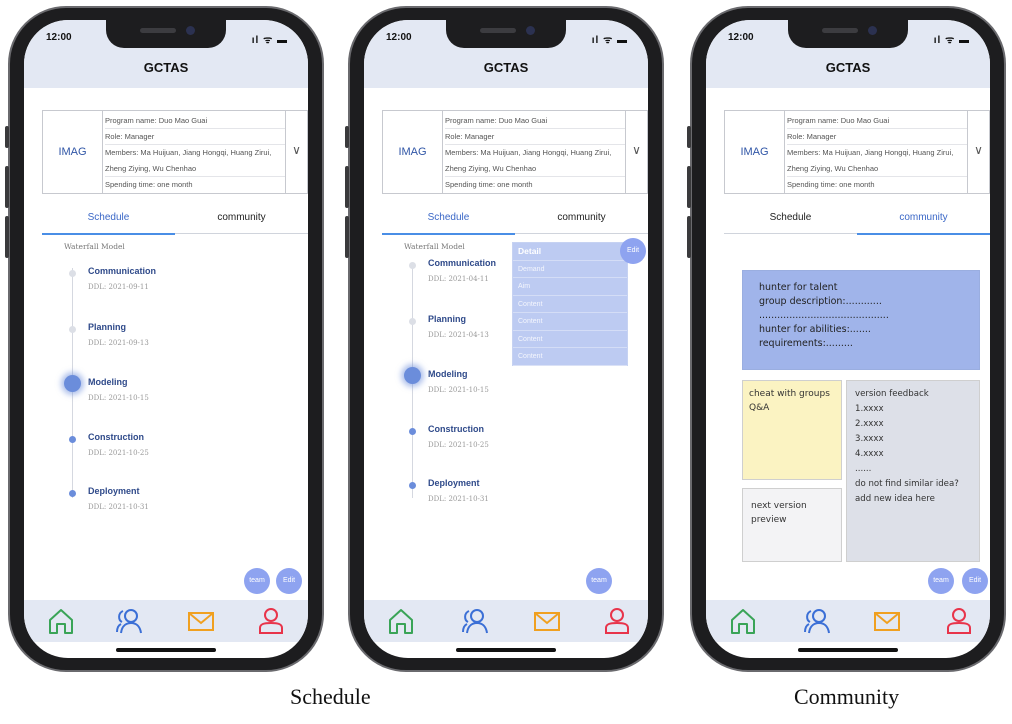 This screenshot has height=724, width=1012. What do you see at coordinates (570, 269) in the screenshot?
I see `detail-item: Demand` at bounding box center [570, 269].